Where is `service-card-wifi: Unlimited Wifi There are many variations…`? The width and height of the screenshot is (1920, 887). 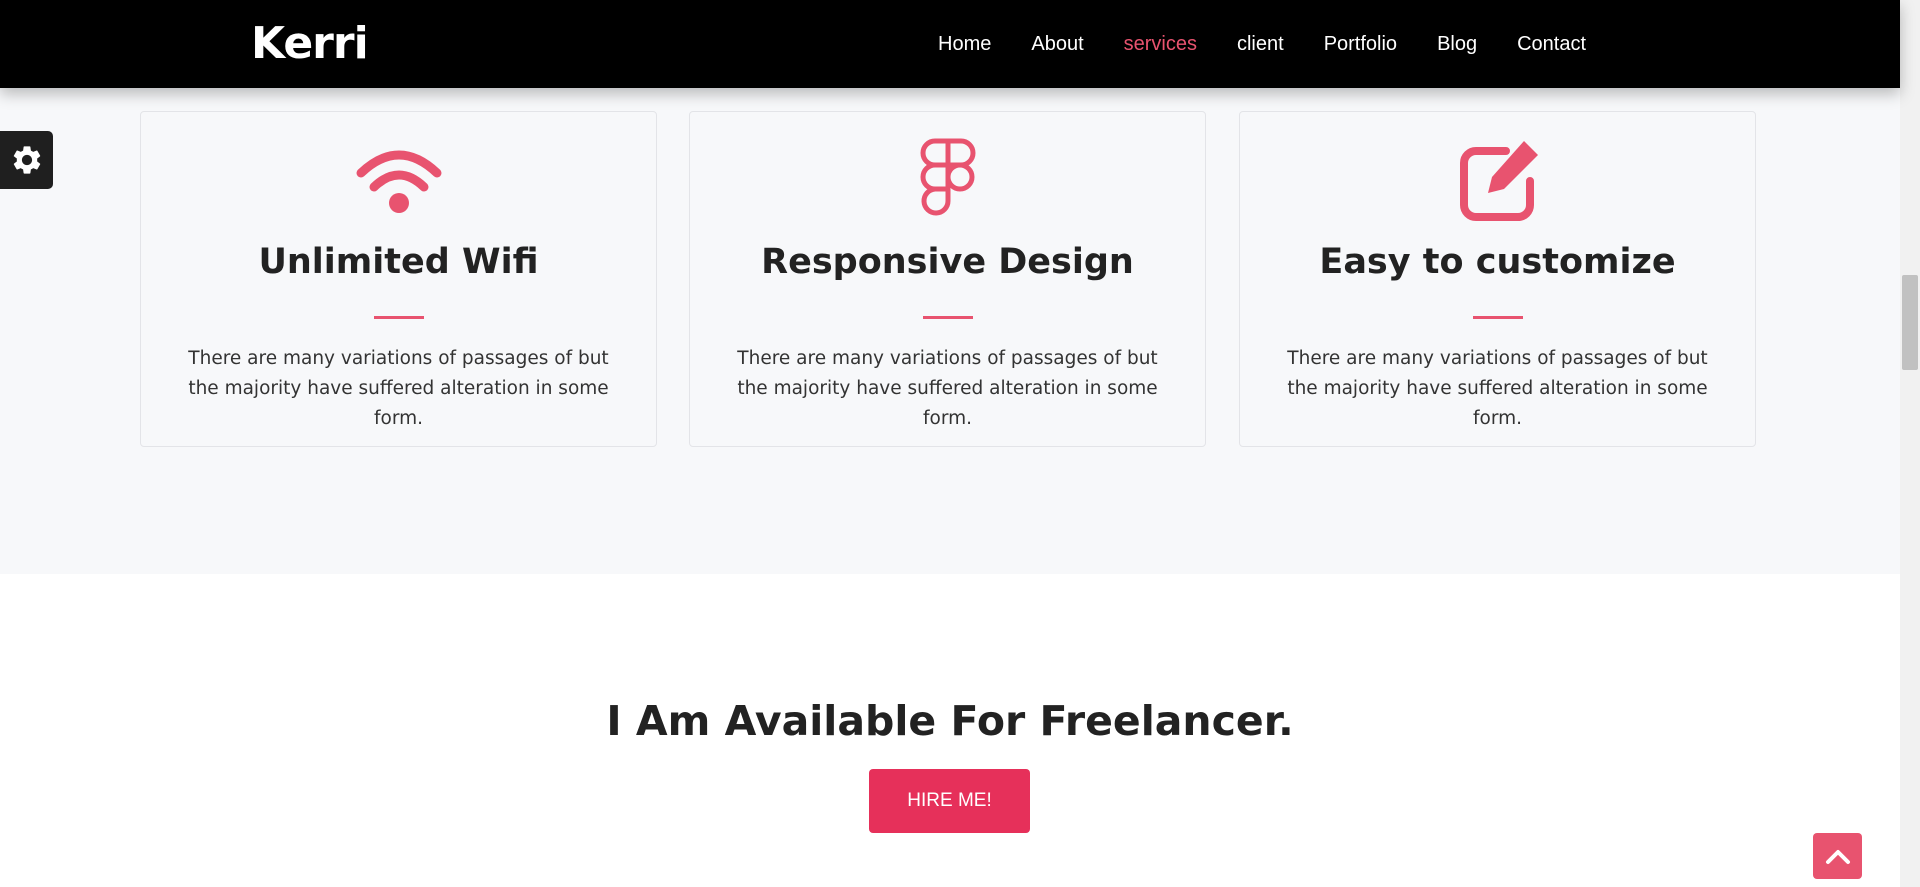 service-card-wifi: Unlimited Wifi There are many variations… is located at coordinates (398, 279).